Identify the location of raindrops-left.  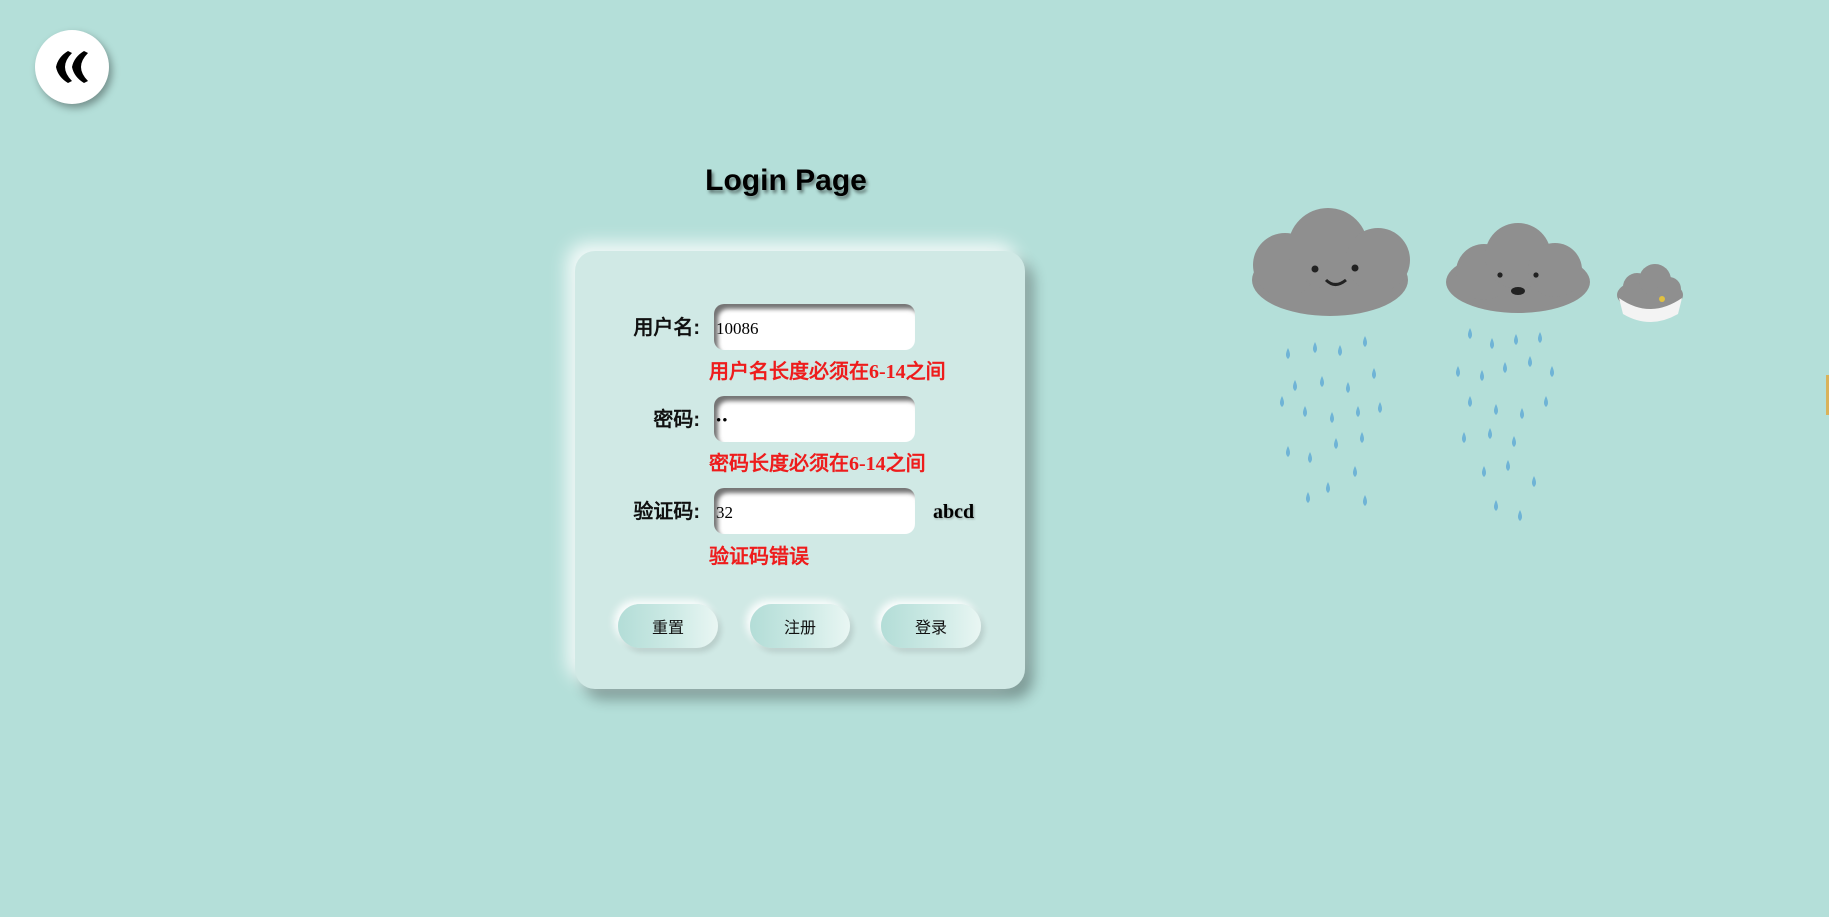
(1331, 421).